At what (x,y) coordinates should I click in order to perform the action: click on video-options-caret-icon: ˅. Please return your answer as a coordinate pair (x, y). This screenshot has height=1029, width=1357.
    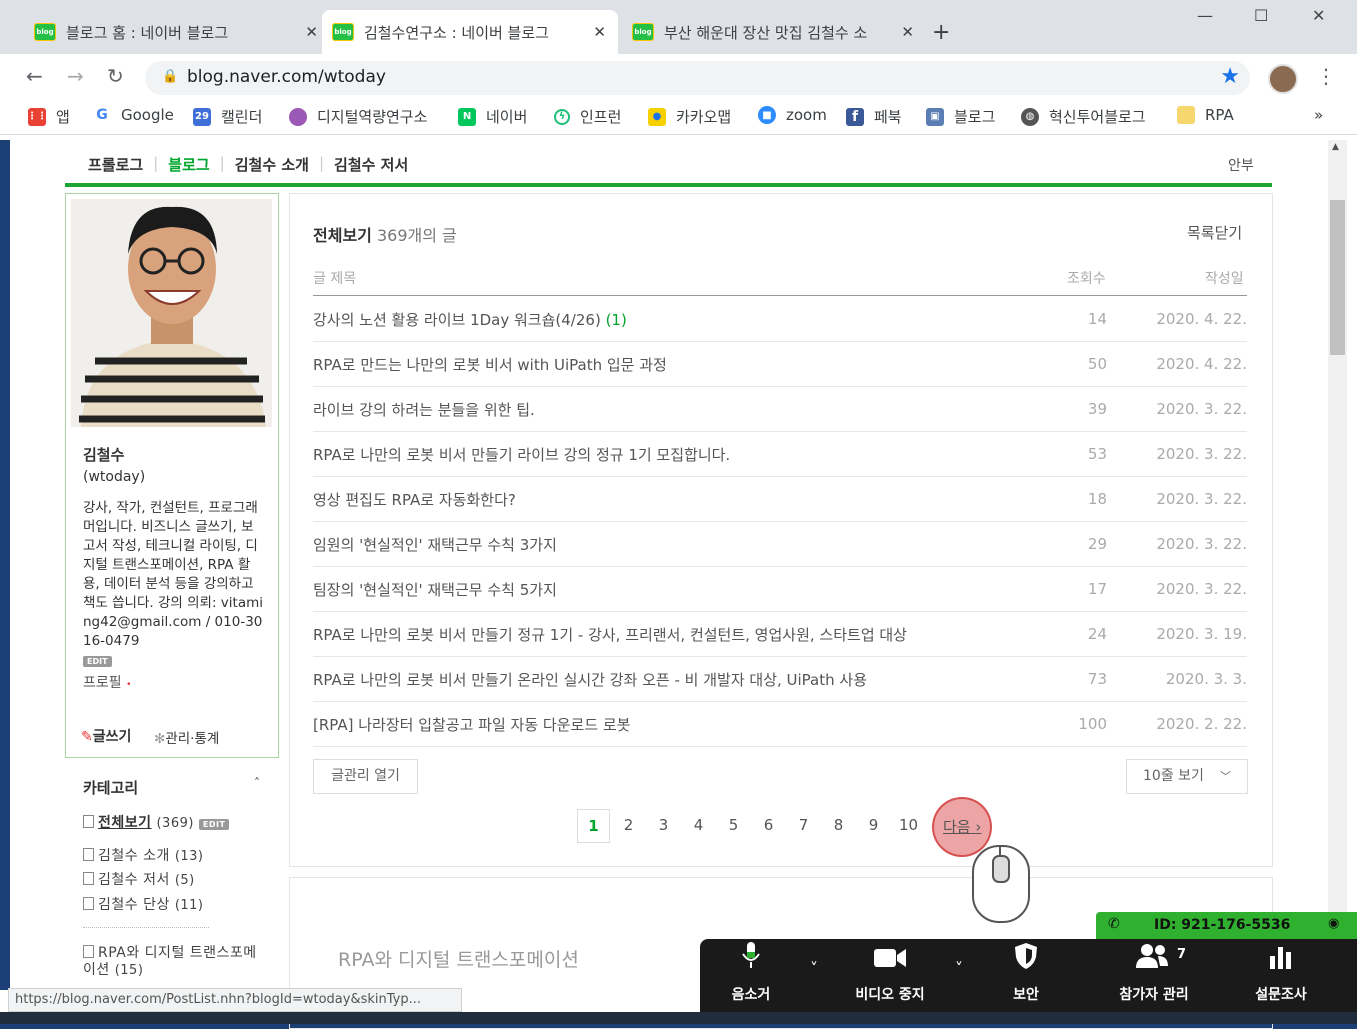
    Looking at the image, I should click on (959, 968).